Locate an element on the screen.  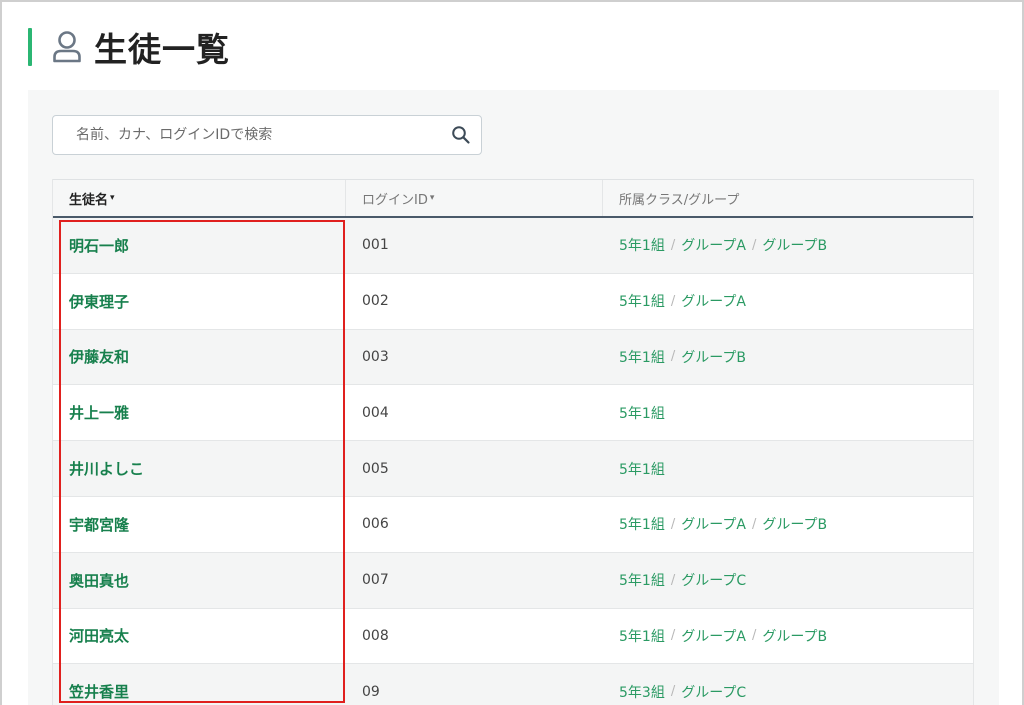
cell-groups: 5年1組 / グループC is located at coordinates (788, 580).